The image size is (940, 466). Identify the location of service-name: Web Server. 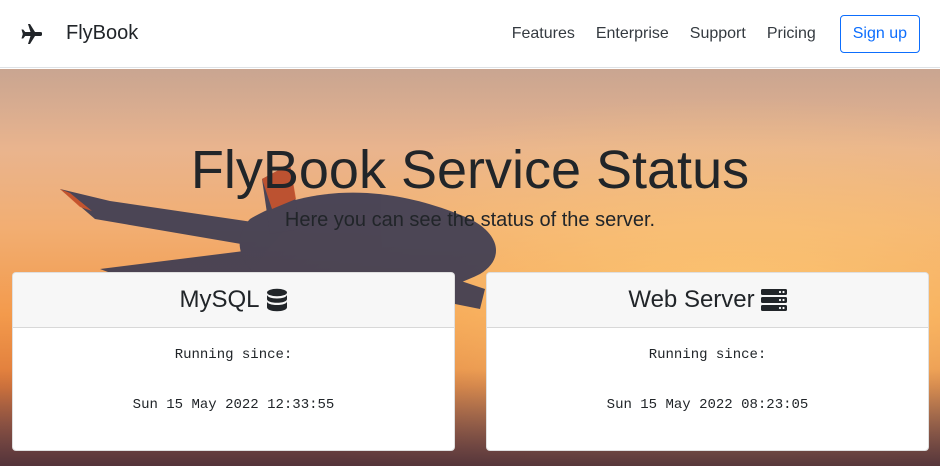
(691, 299).